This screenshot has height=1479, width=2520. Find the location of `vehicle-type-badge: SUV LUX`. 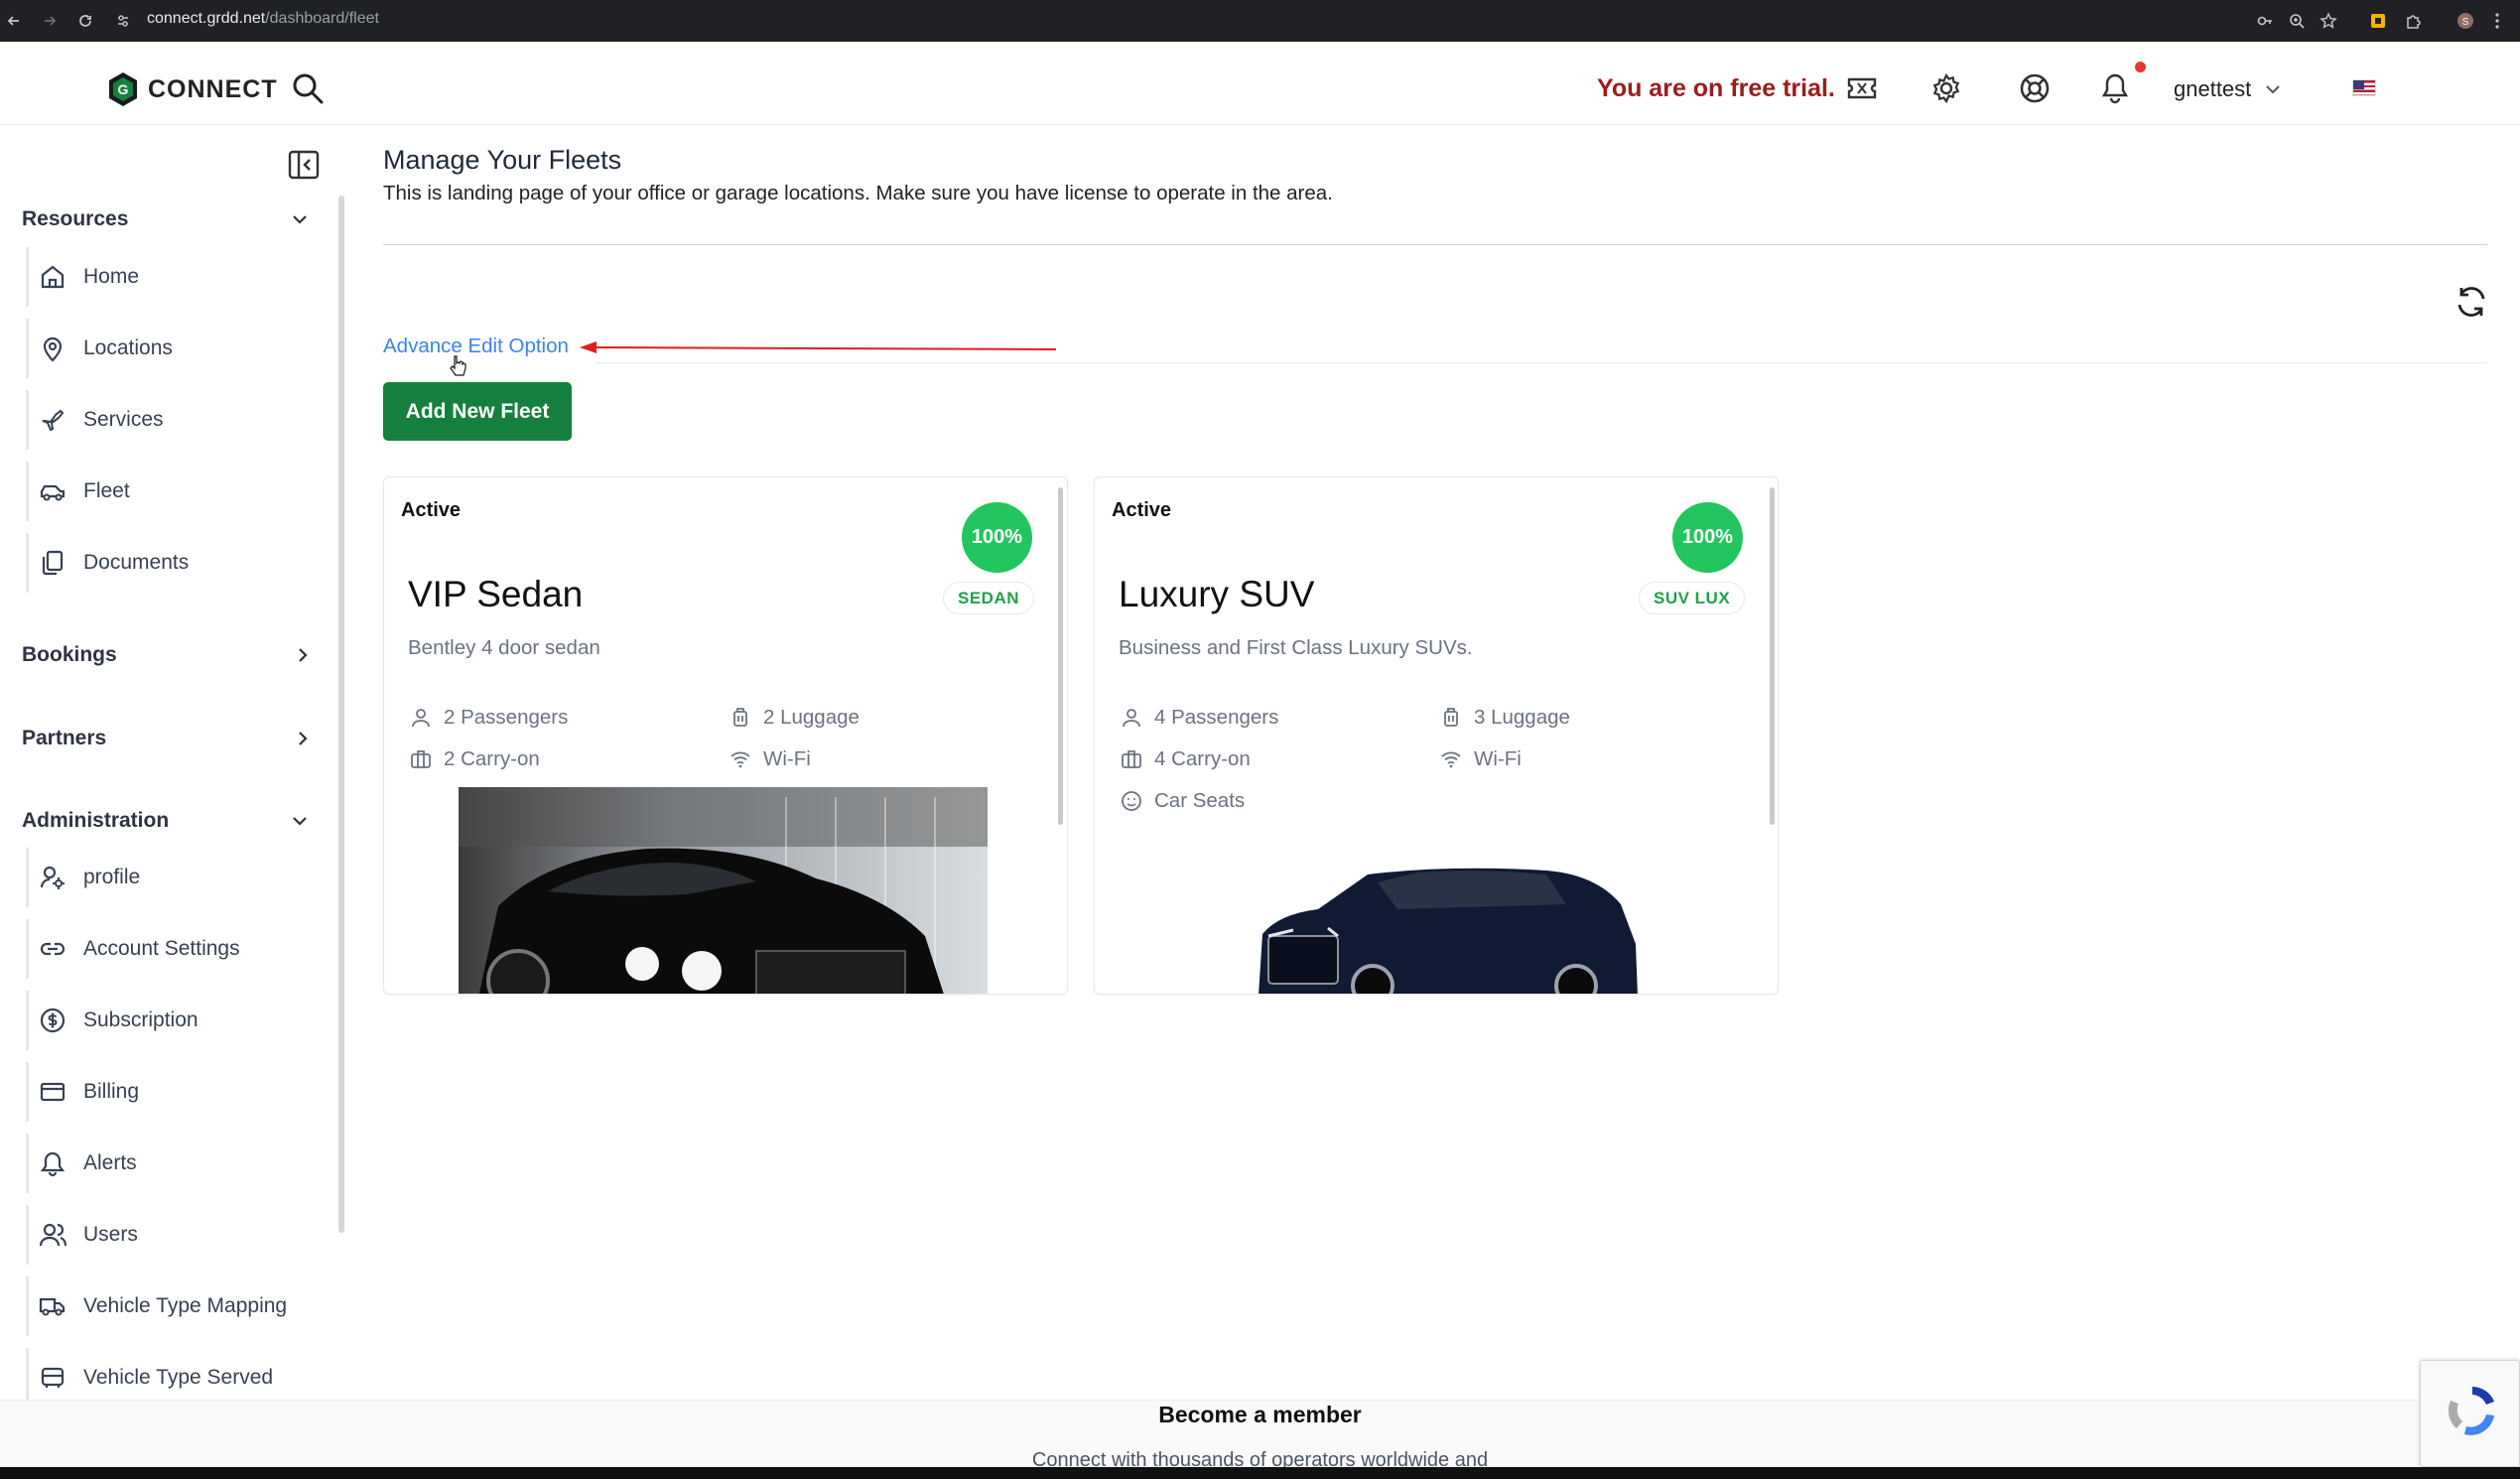

vehicle-type-badge: SUV LUX is located at coordinates (1692, 598).